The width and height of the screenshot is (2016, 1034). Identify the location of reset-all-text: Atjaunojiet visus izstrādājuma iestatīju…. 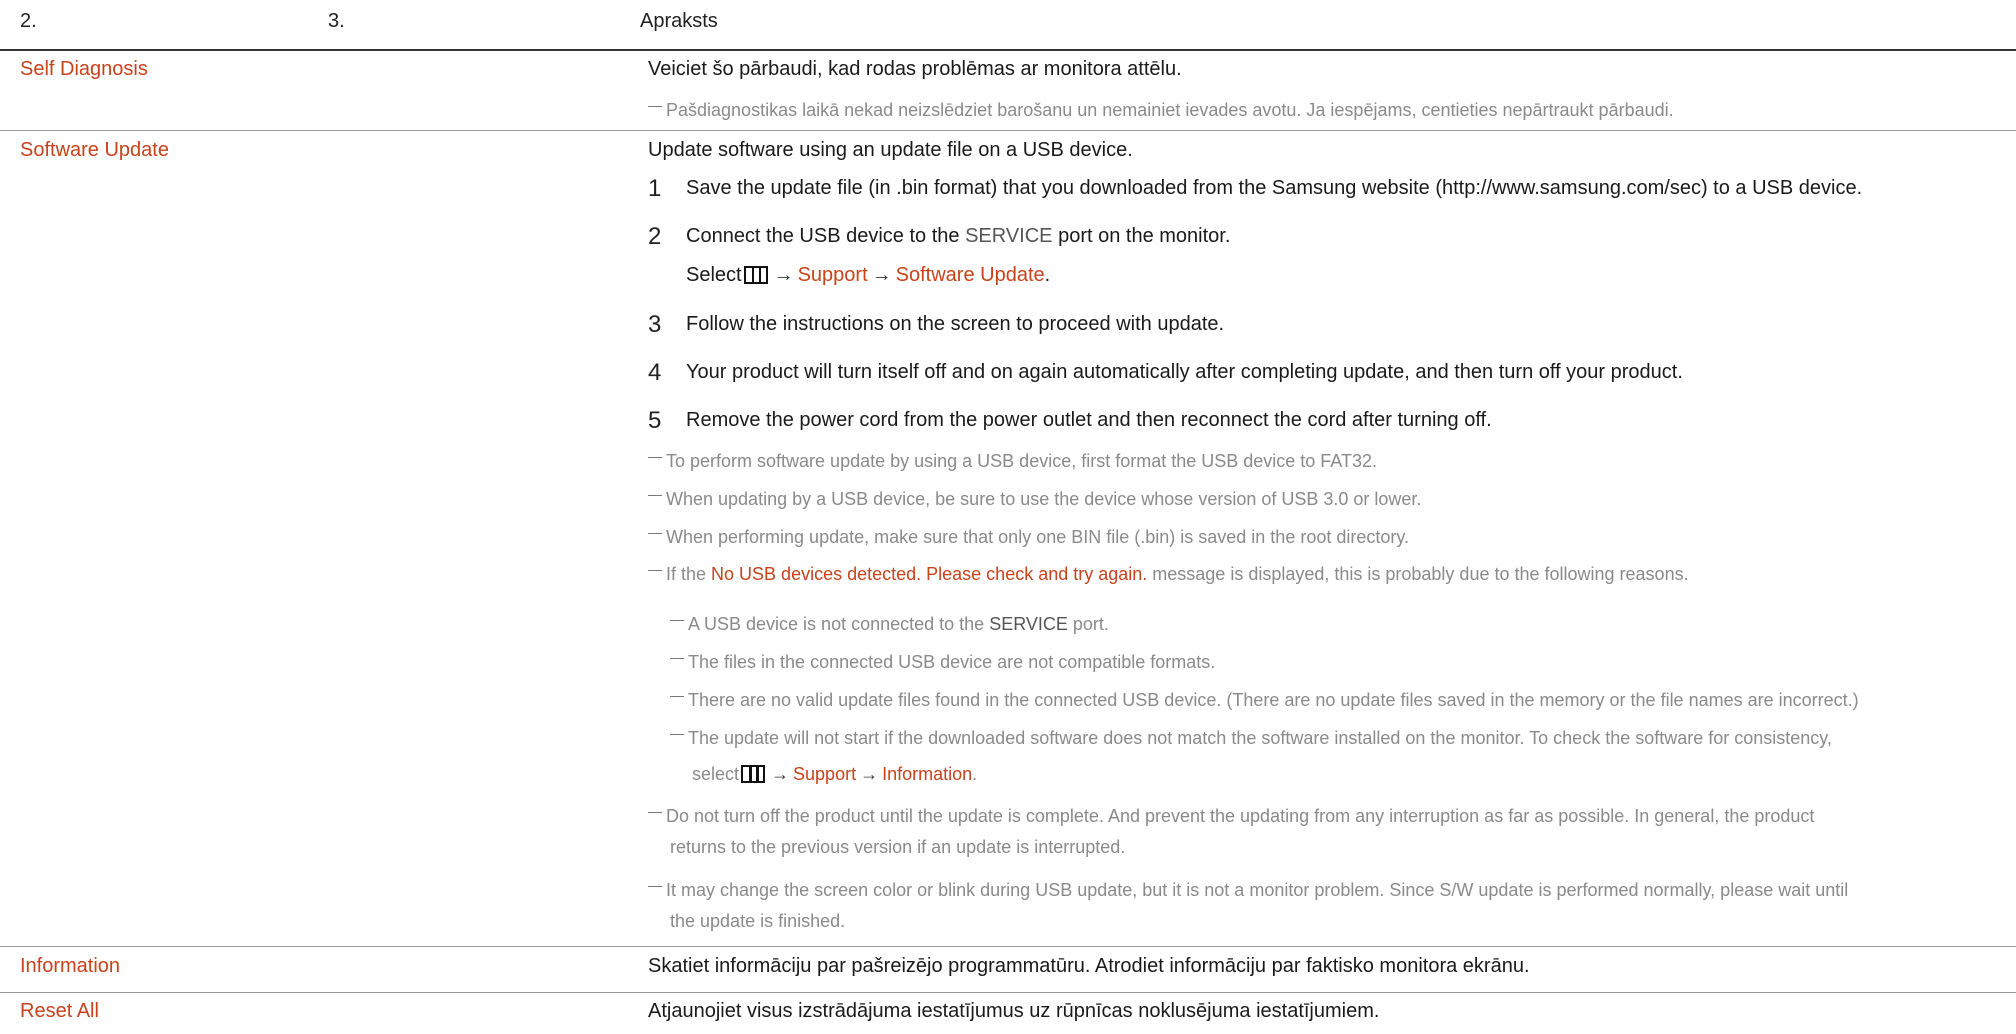
(1014, 1011).